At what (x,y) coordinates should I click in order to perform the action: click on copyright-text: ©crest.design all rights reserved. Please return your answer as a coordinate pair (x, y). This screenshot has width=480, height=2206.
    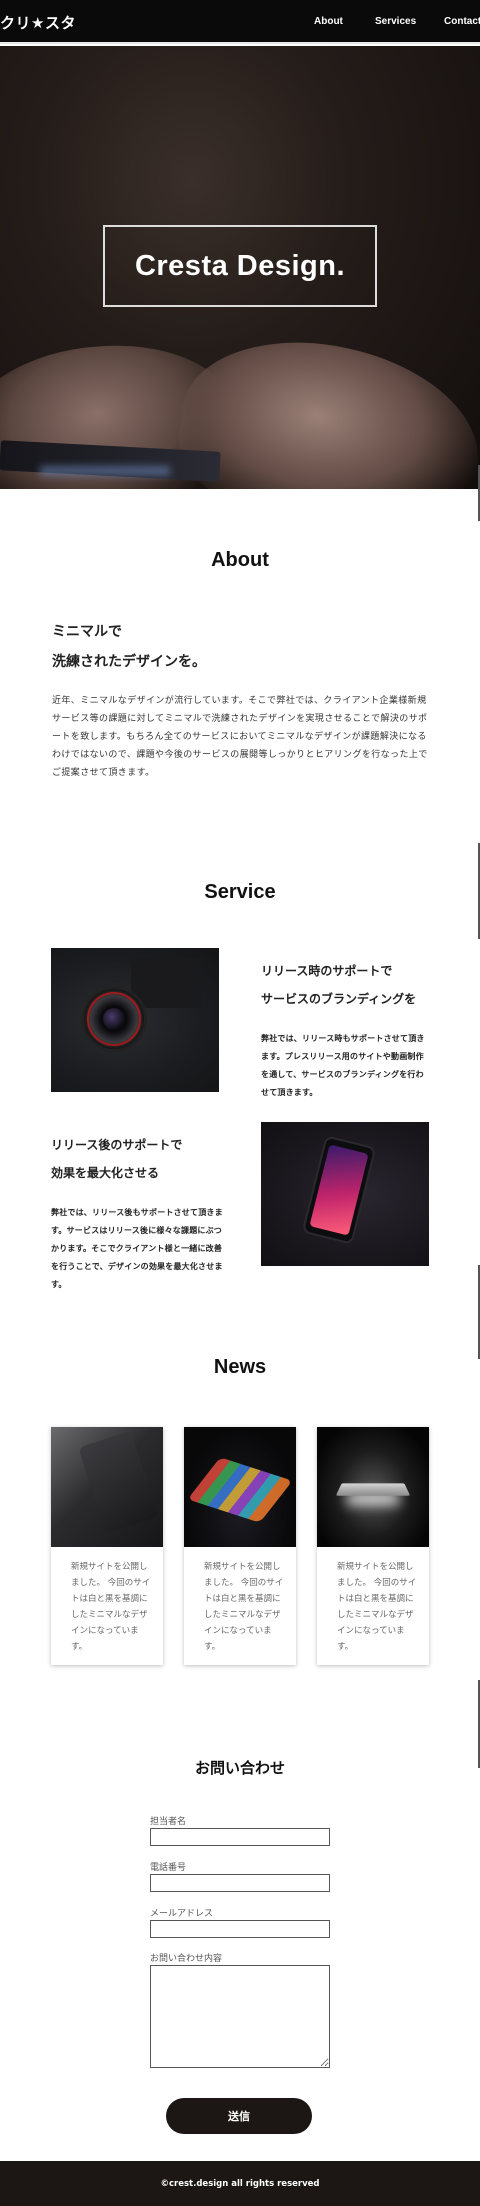
    Looking at the image, I should click on (240, 2183).